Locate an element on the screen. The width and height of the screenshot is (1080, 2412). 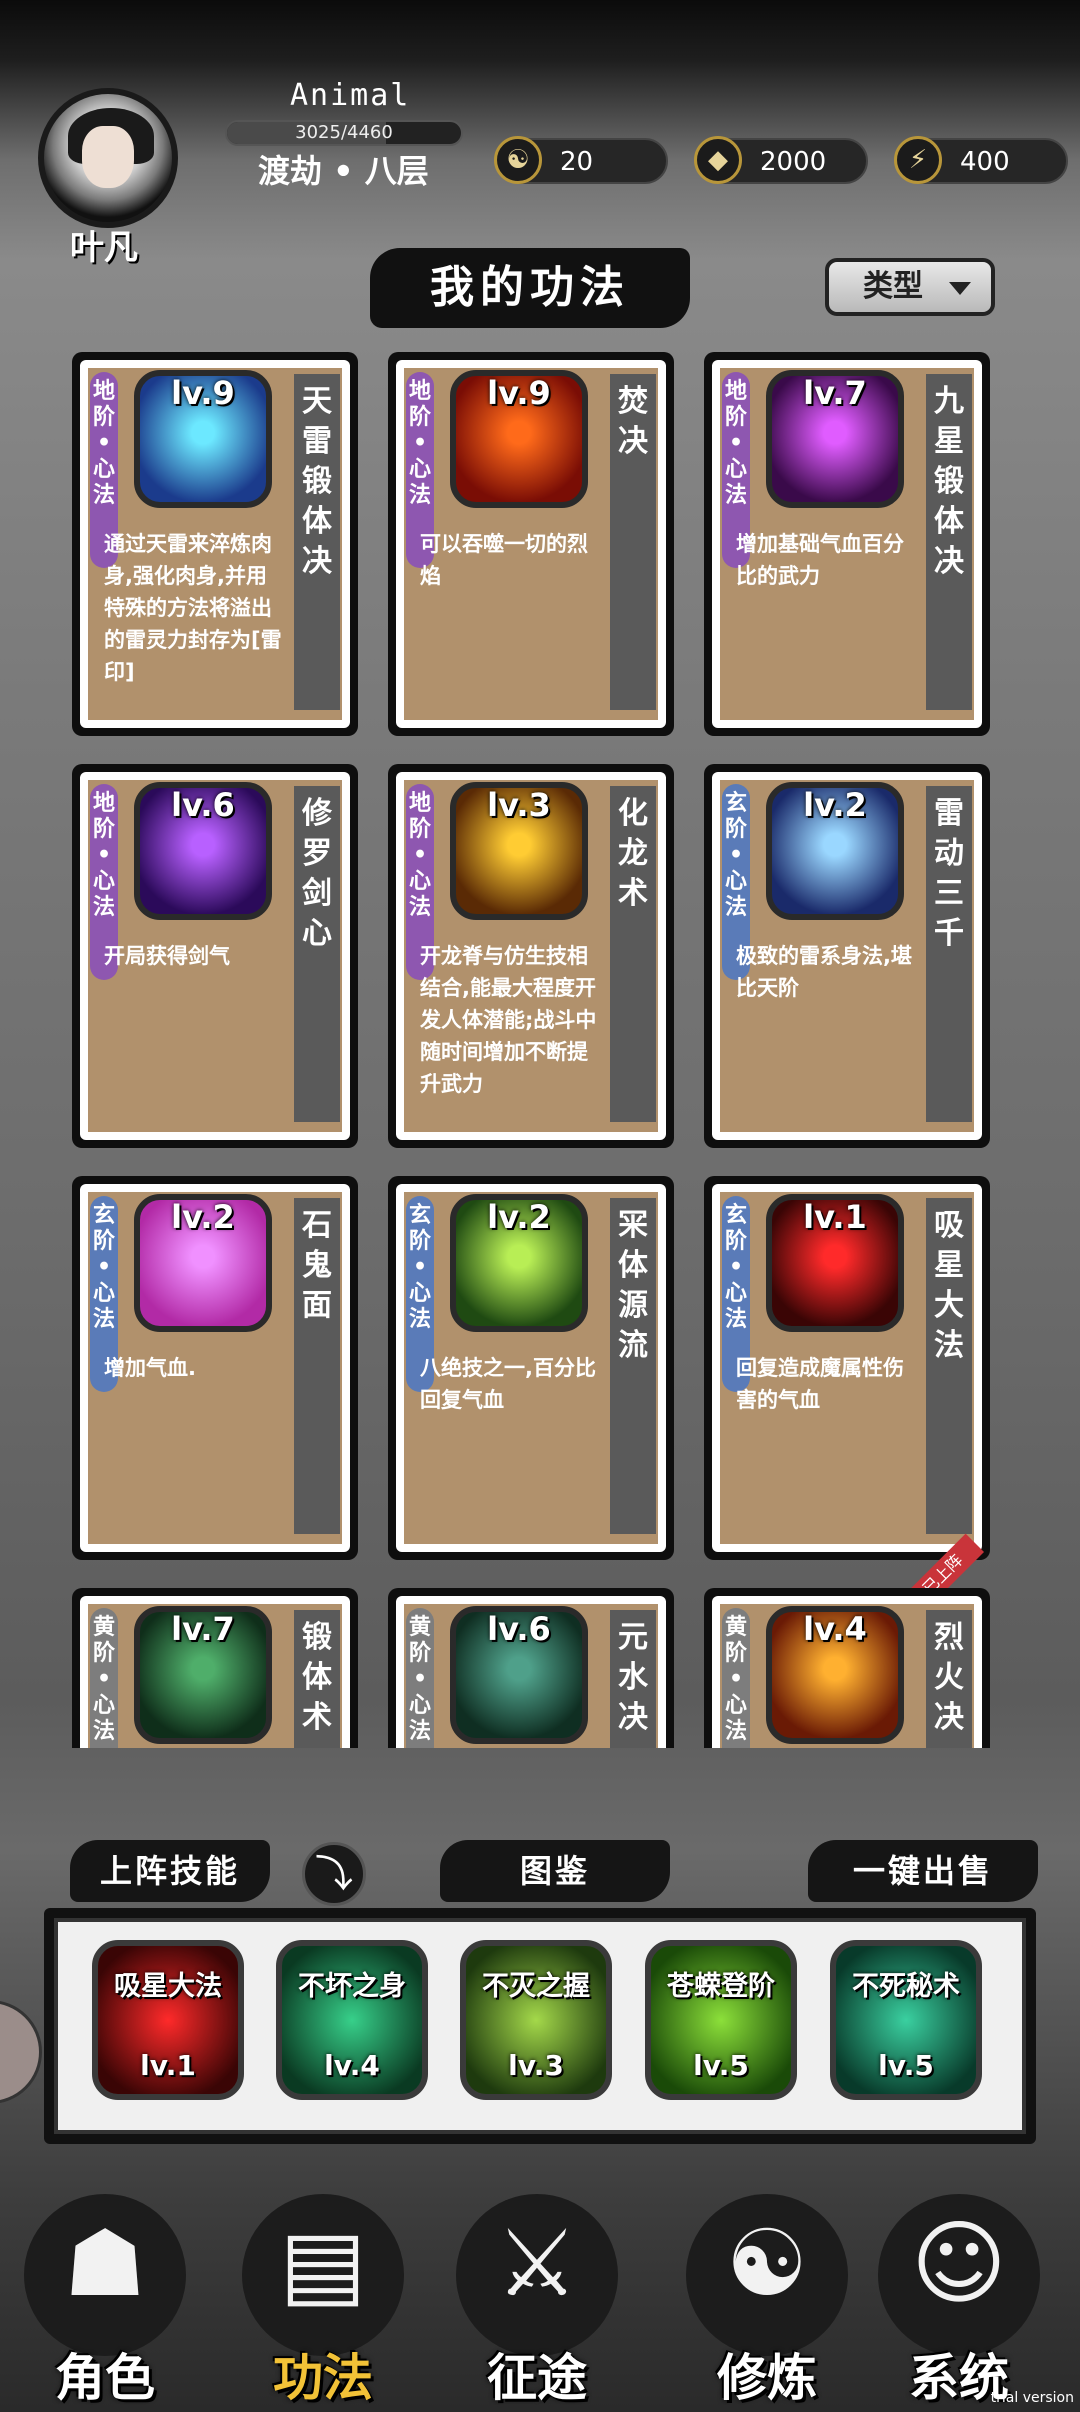
arrow-down-icon: ⤵ is located at coordinates (334, 1874).